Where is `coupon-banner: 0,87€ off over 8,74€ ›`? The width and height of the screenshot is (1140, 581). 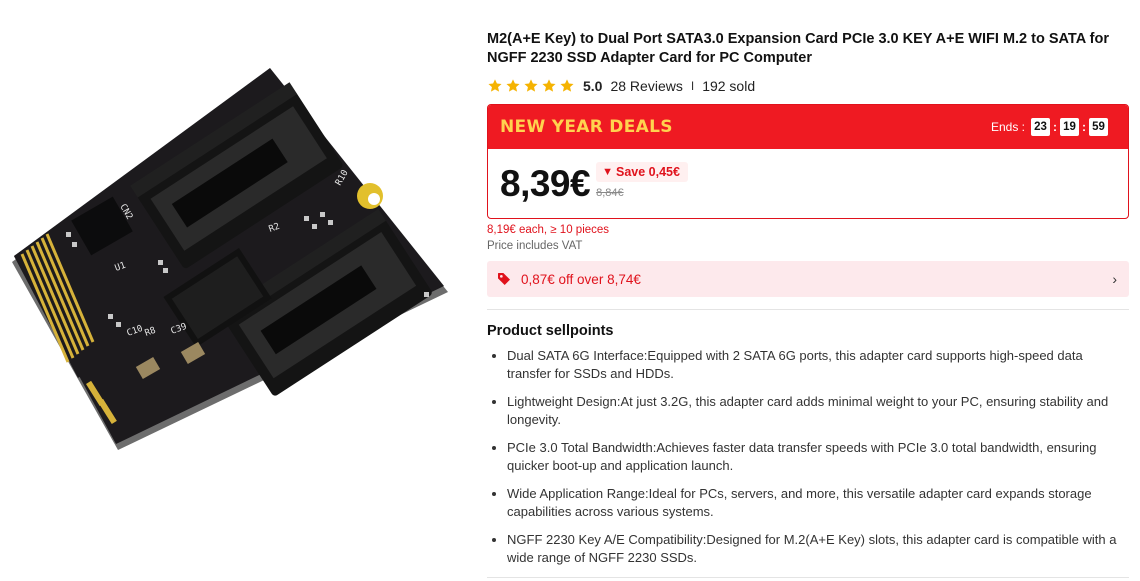 coupon-banner: 0,87€ off over 8,74€ › is located at coordinates (808, 279).